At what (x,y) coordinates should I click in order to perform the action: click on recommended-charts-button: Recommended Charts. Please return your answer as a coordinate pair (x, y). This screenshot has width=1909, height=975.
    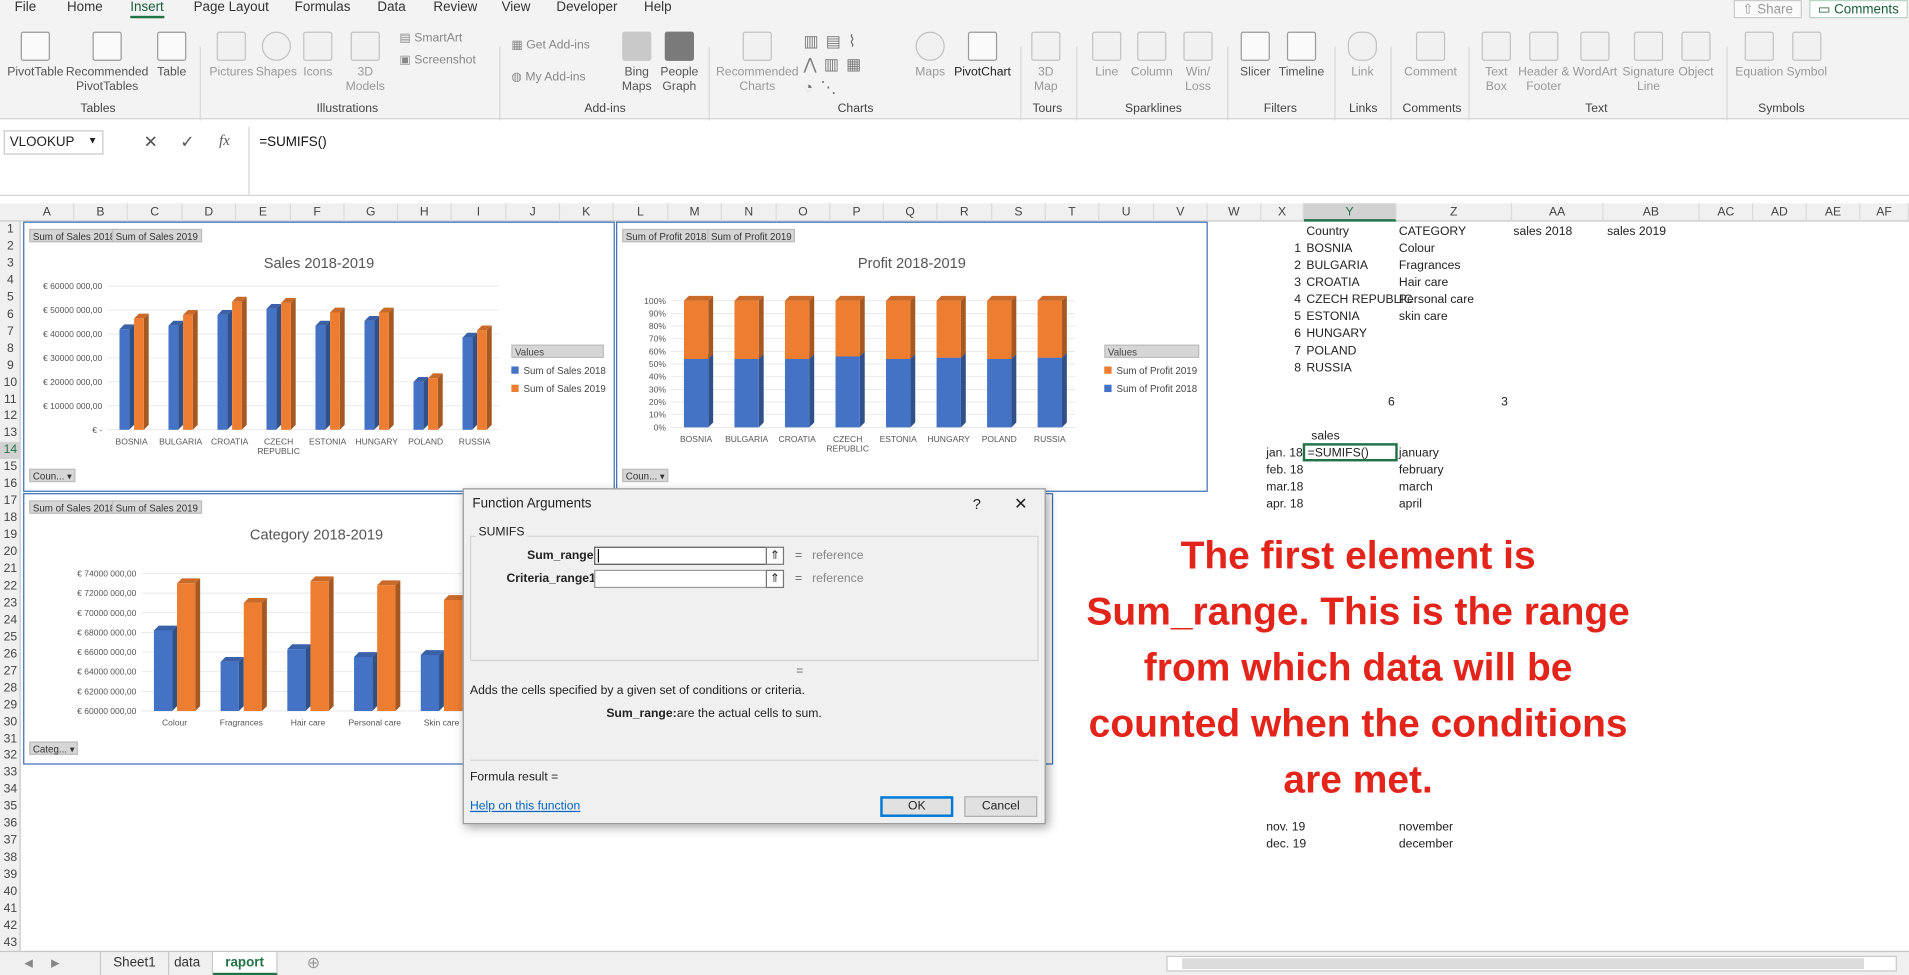
    Looking at the image, I should click on (757, 63).